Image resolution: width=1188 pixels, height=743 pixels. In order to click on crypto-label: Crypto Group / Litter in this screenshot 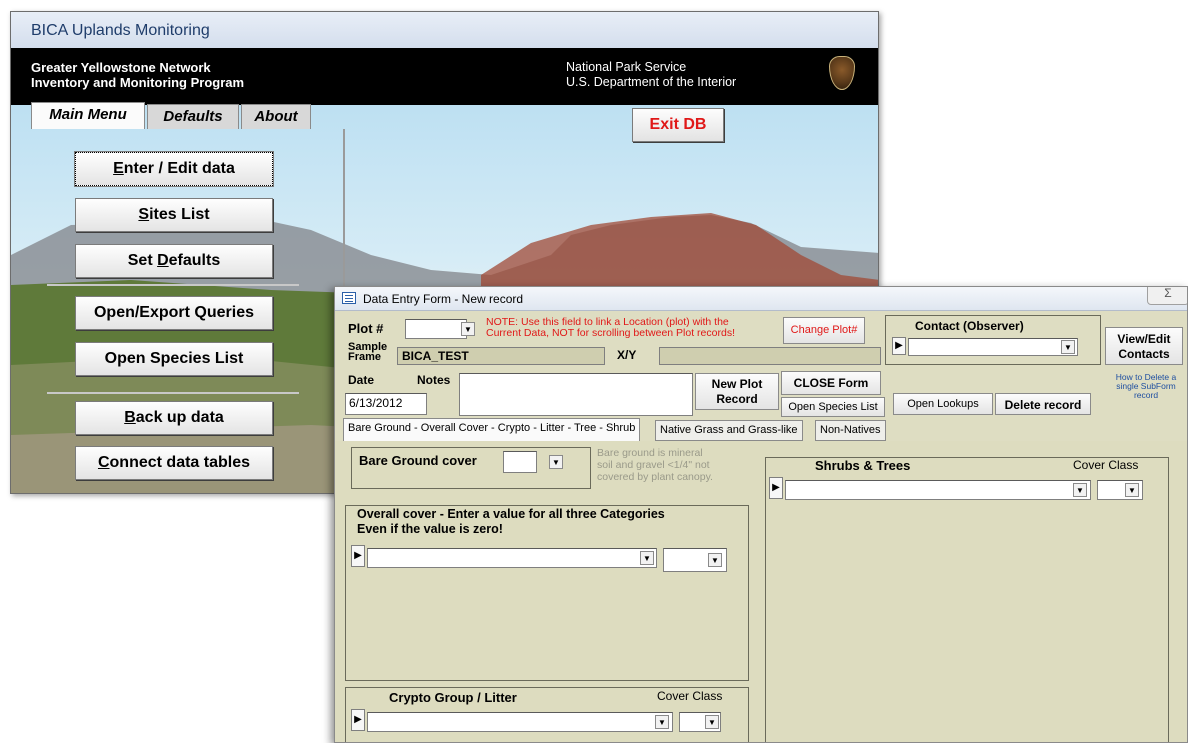, I will do `click(453, 697)`.